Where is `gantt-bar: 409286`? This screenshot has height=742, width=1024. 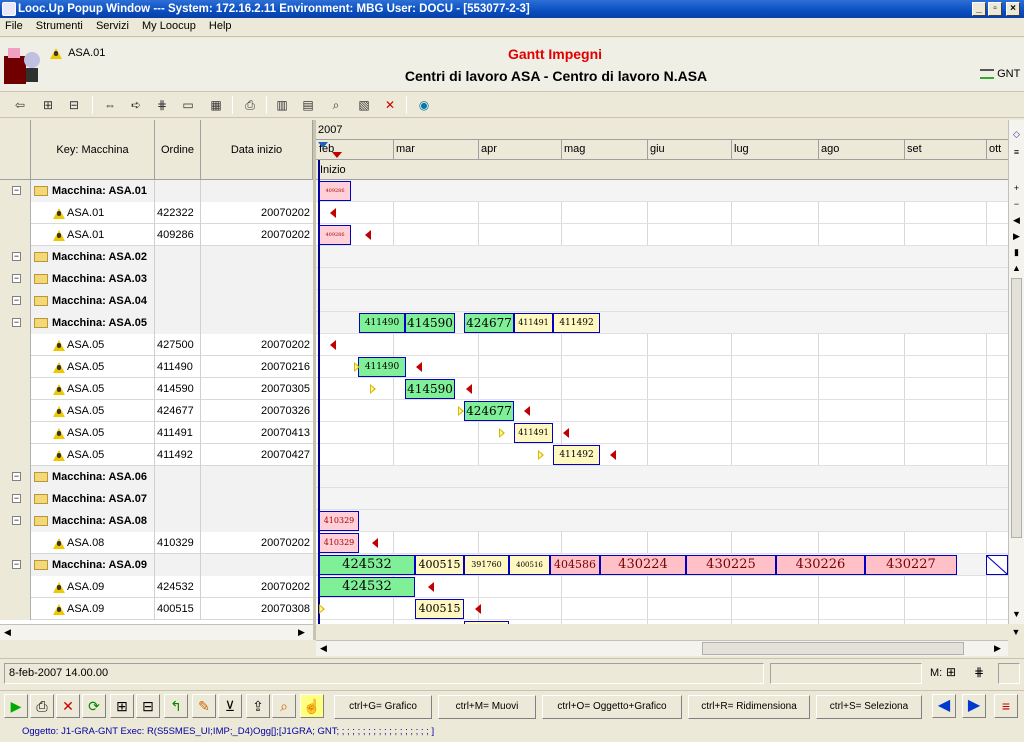
gantt-bar: 409286 is located at coordinates (335, 191).